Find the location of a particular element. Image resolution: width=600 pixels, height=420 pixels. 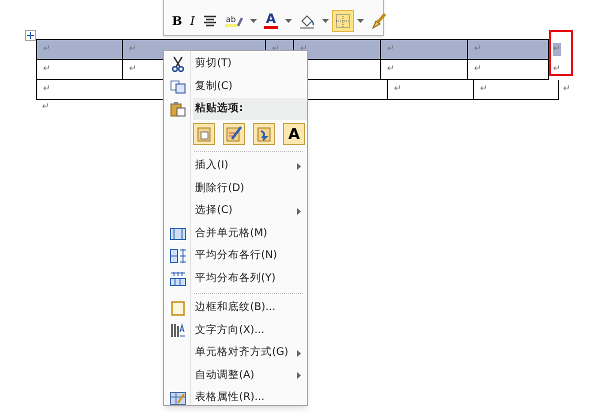

toolbar-button: B is located at coordinates (177, 21).